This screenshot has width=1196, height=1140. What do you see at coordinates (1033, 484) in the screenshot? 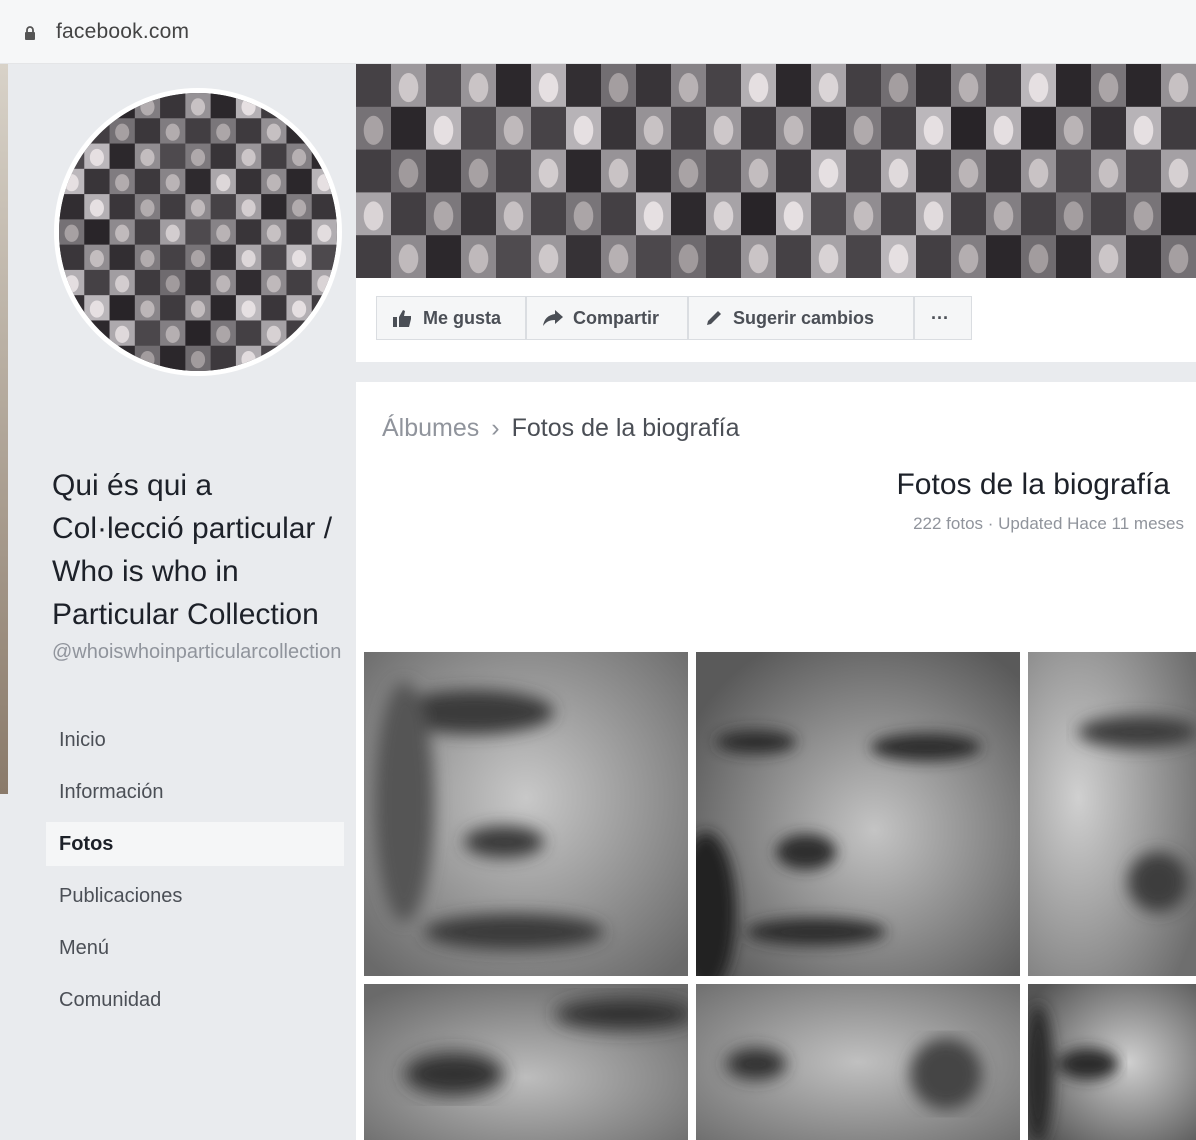
I see `album-title: Fotos de la biografía` at bounding box center [1033, 484].